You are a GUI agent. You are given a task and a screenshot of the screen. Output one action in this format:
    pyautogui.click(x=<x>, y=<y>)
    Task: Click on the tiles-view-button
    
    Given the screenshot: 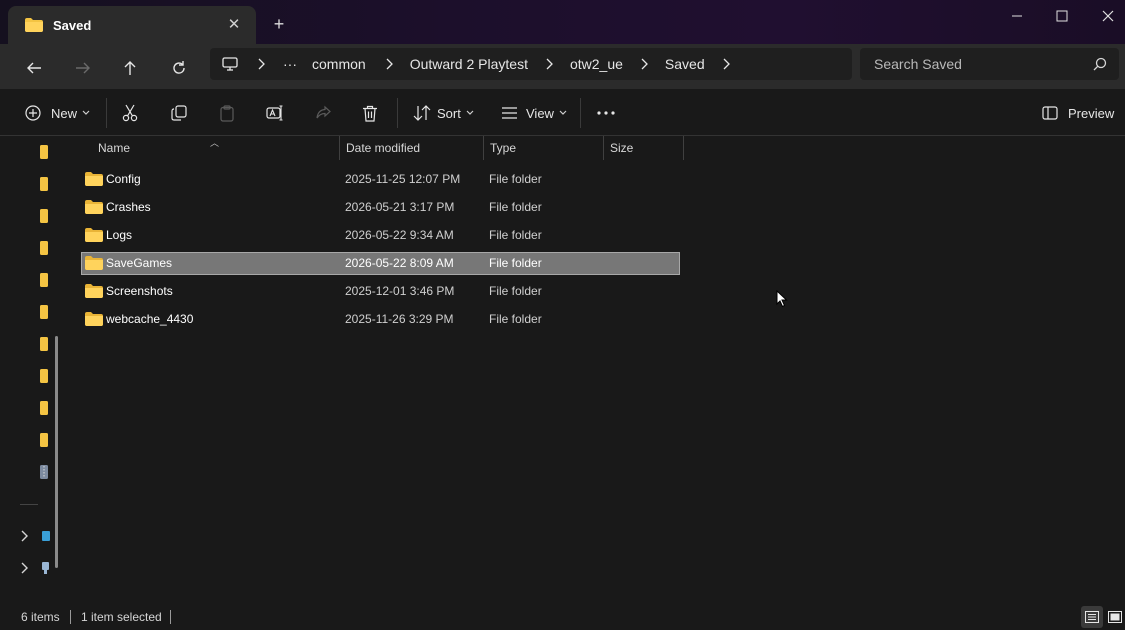 What is the action you would take?
    pyautogui.click(x=1114, y=617)
    